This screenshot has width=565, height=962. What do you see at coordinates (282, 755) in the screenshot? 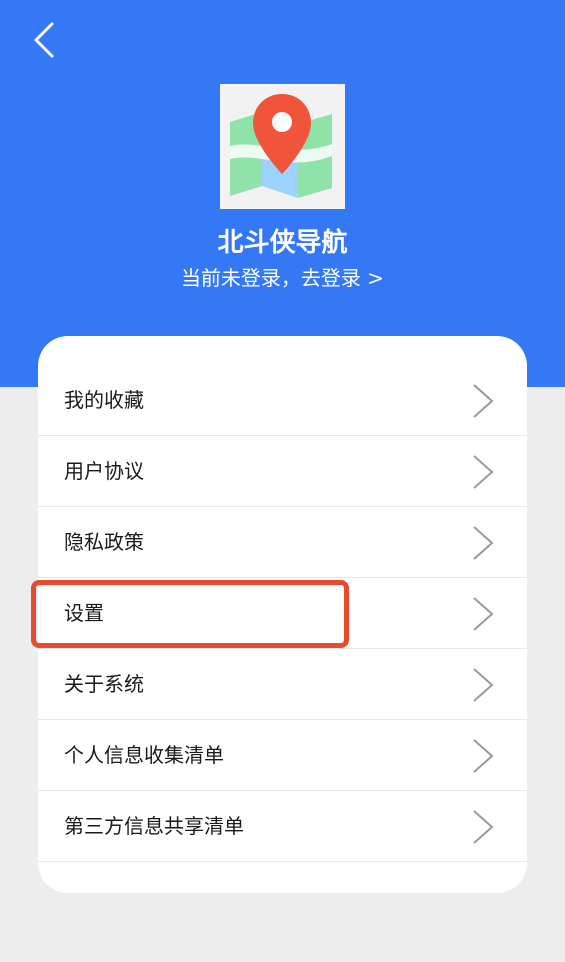
I see `menu-item-personal-info-list: 个人信息收集清单` at bounding box center [282, 755].